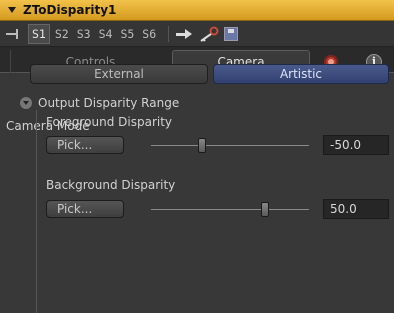 This screenshot has width=394, height=313. Describe the element at coordinates (149, 34) in the screenshot. I see `slot-s6: S6` at that location.